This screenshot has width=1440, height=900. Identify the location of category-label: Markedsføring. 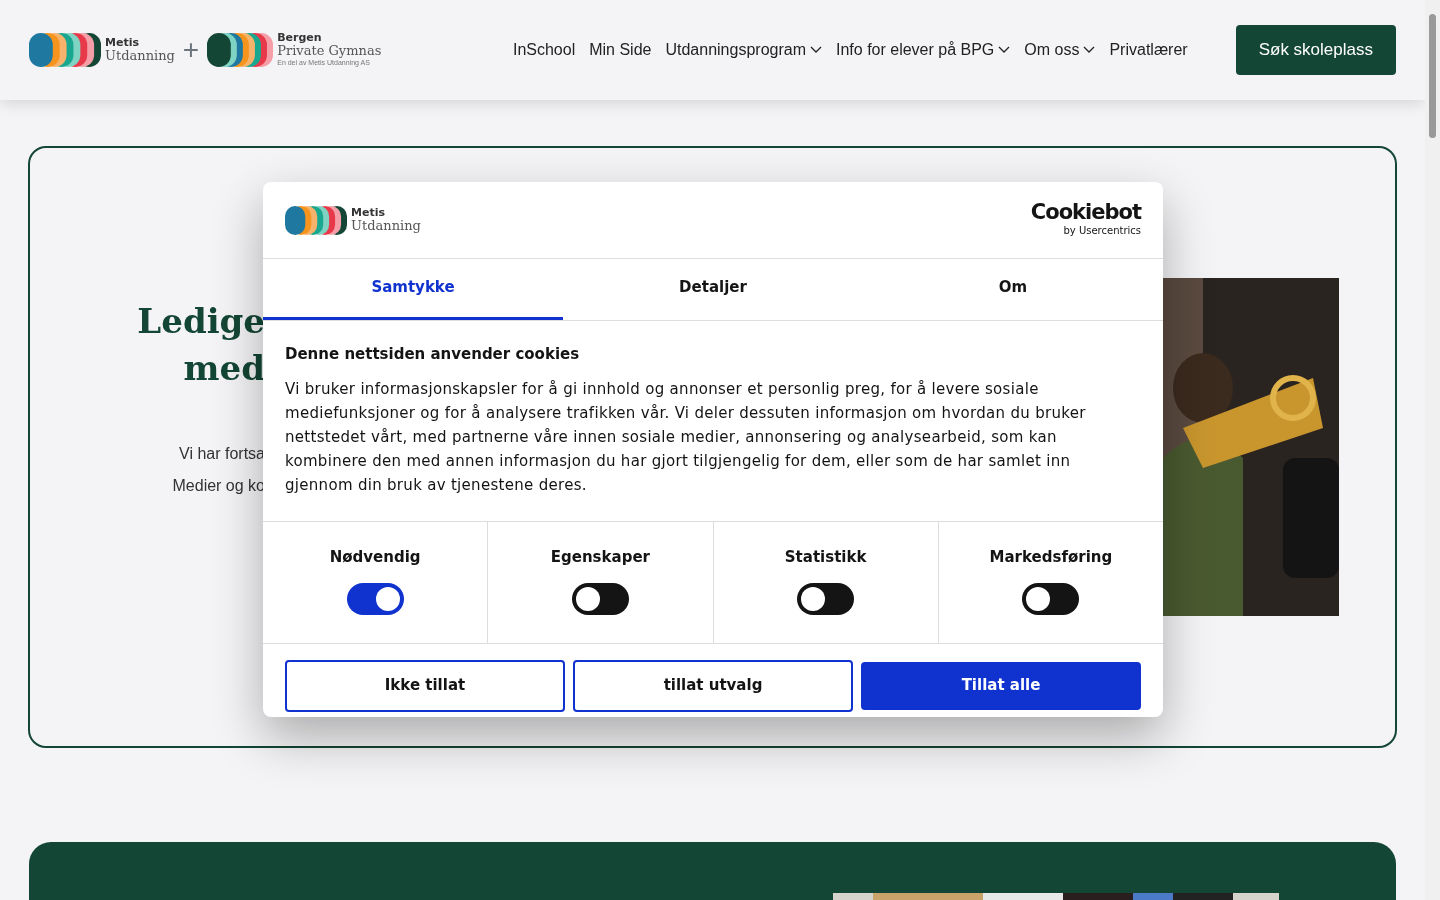
(1051, 557).